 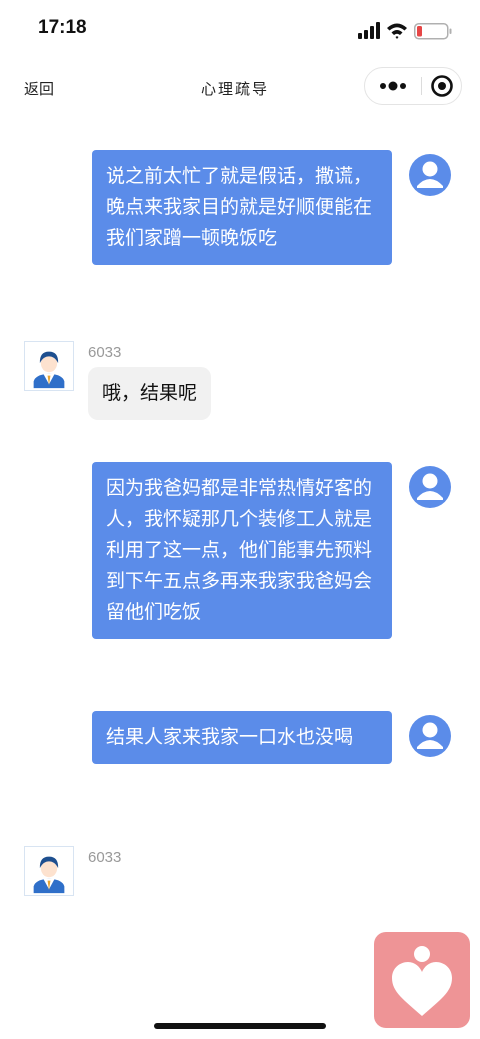 I want to click on more-button, so click(x=393, y=86).